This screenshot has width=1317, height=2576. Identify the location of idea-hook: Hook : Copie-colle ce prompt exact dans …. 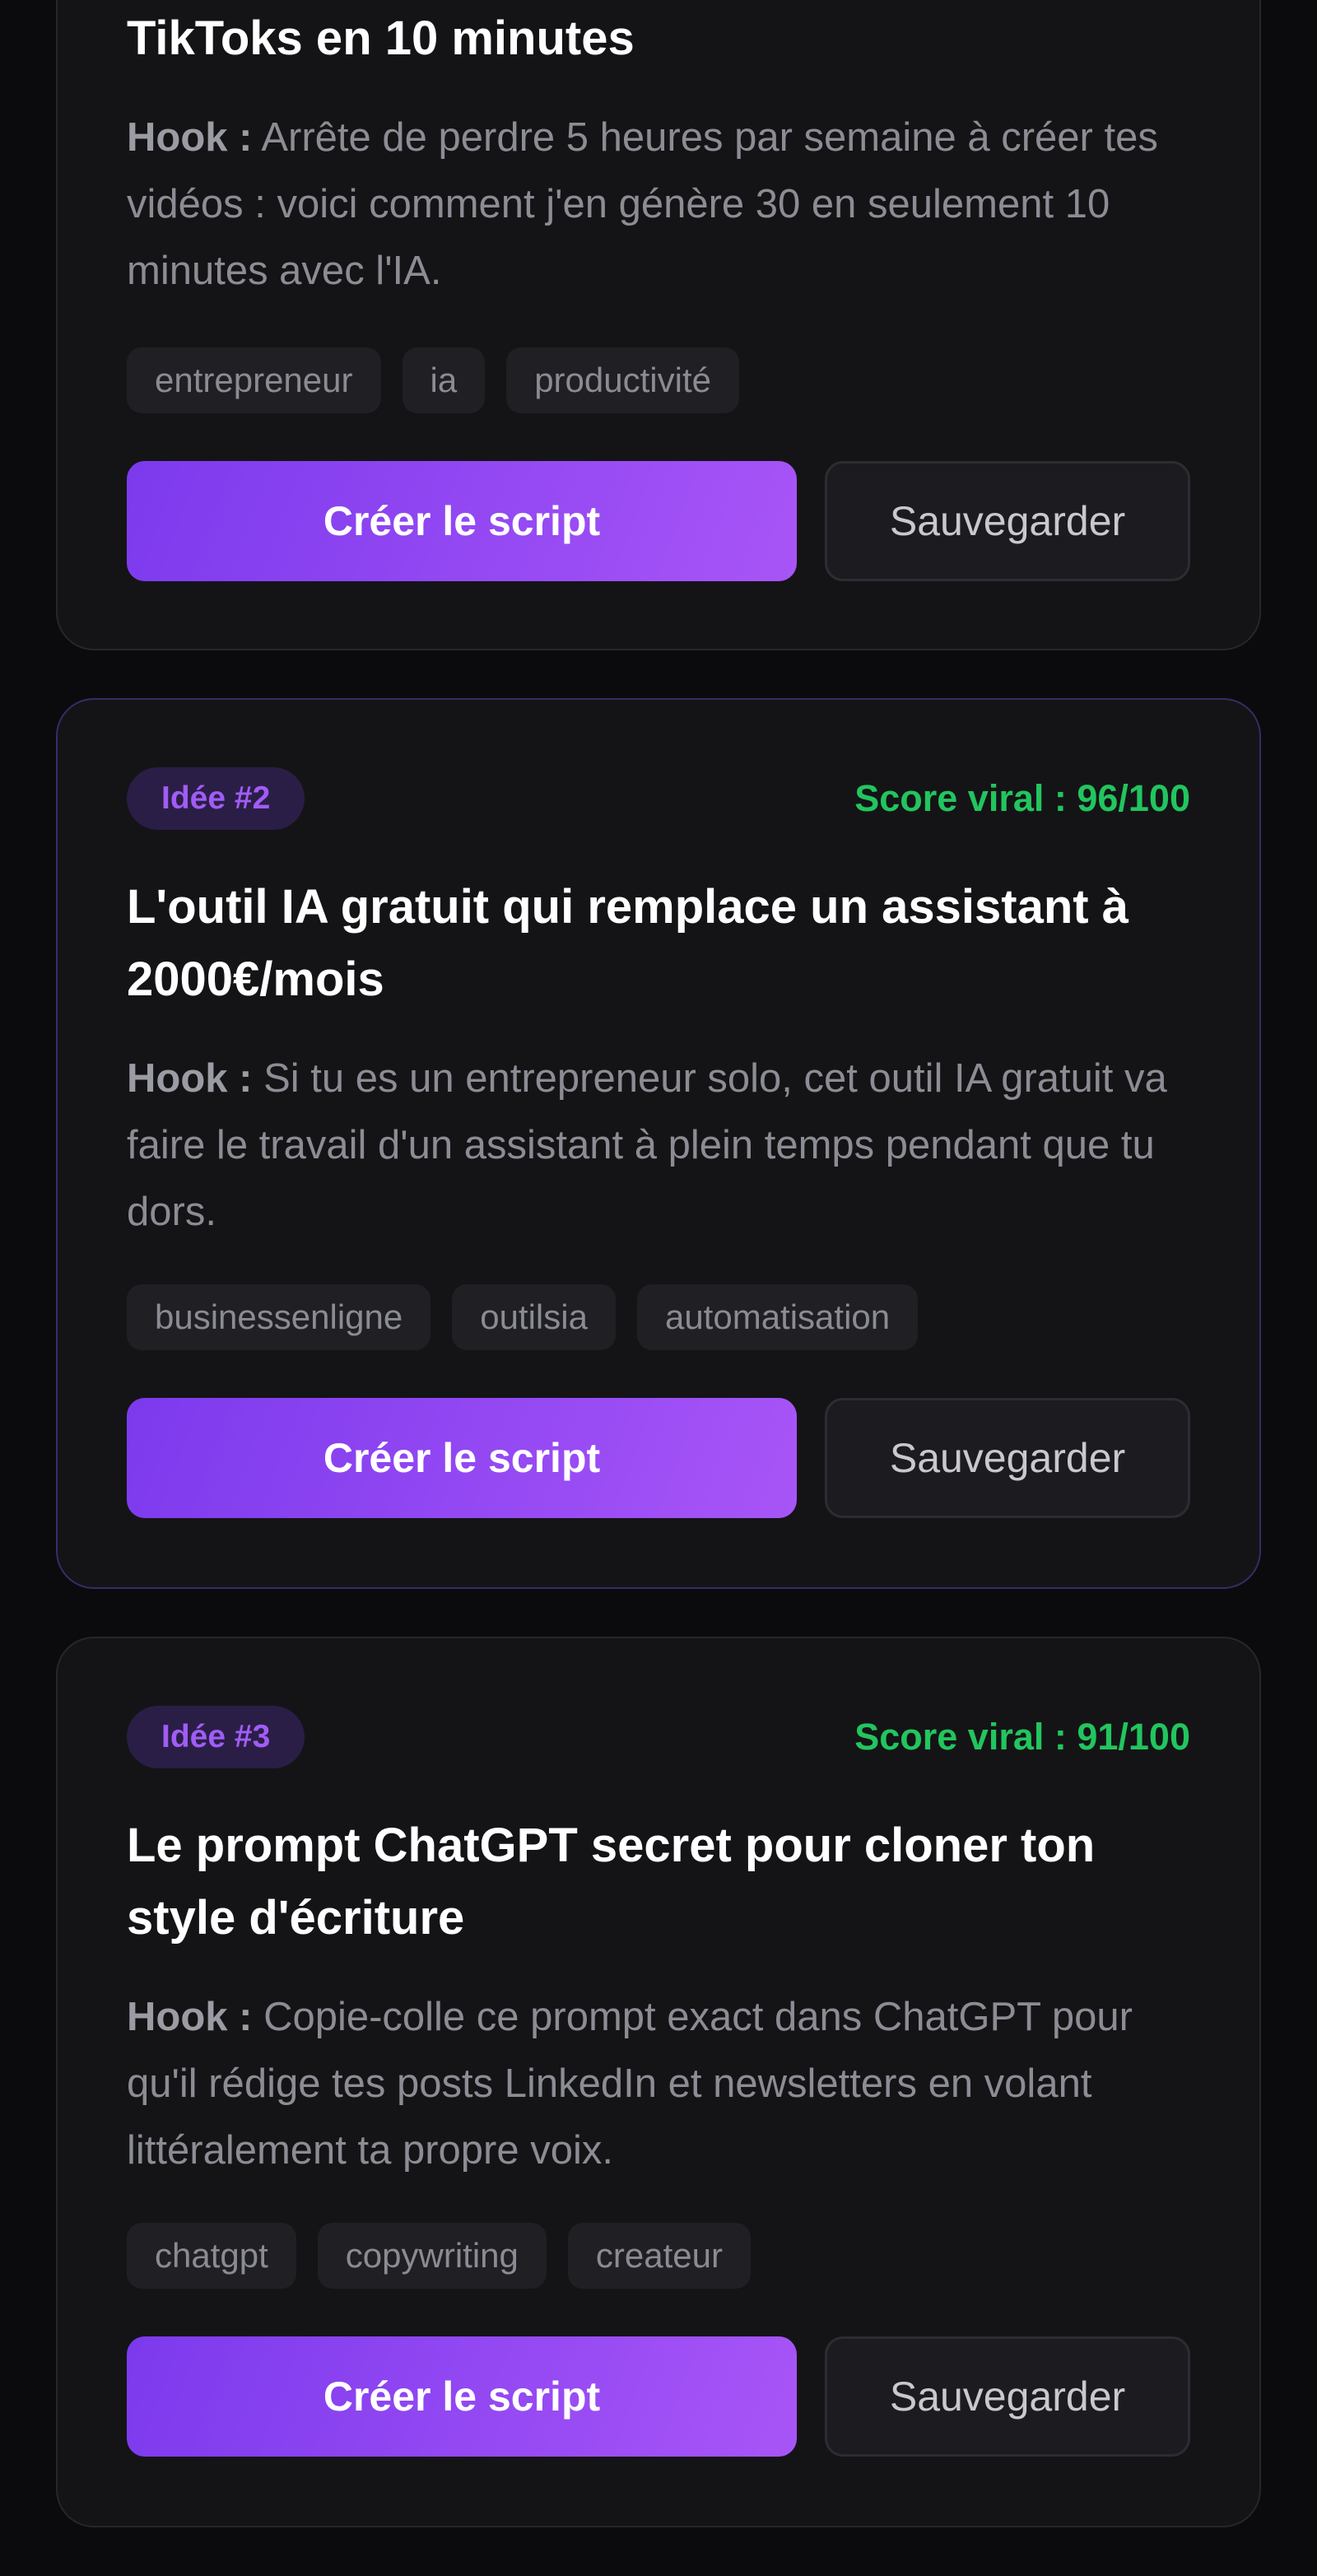
(658, 2084).